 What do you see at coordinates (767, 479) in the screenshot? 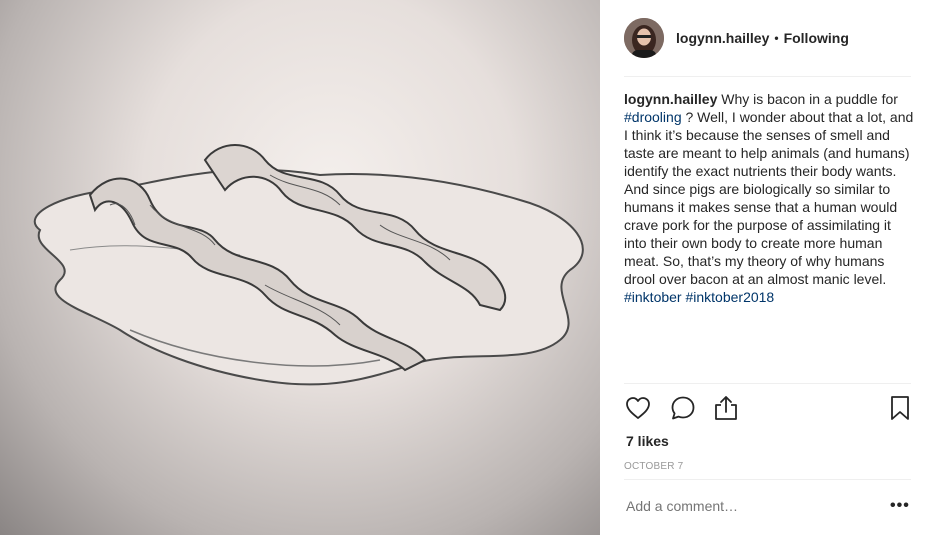
I see `comment-divider` at bounding box center [767, 479].